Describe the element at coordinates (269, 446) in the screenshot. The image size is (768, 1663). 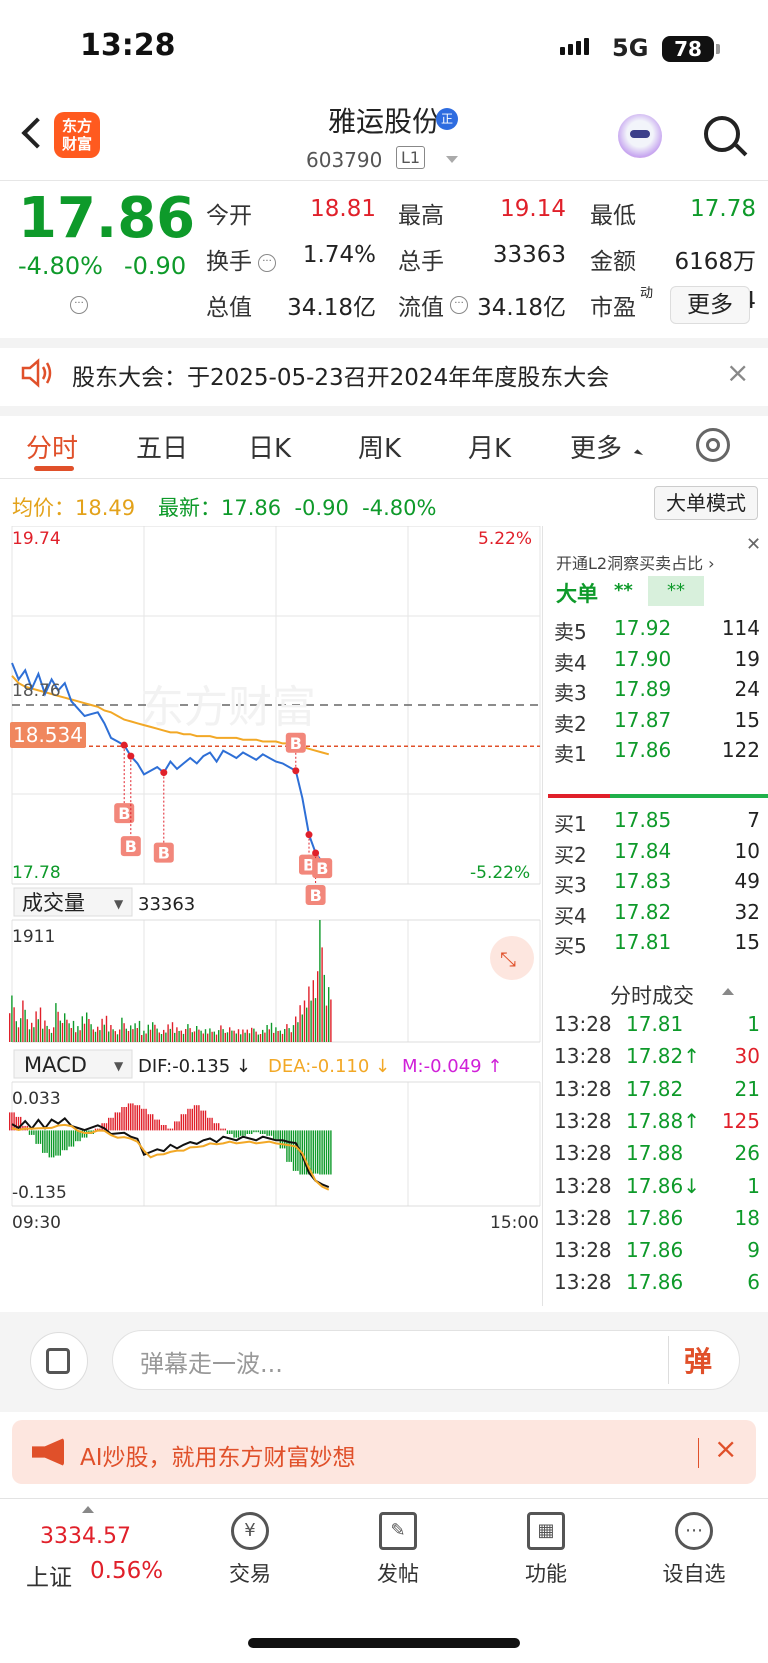
I see `tab-daily-k: 日K` at that location.